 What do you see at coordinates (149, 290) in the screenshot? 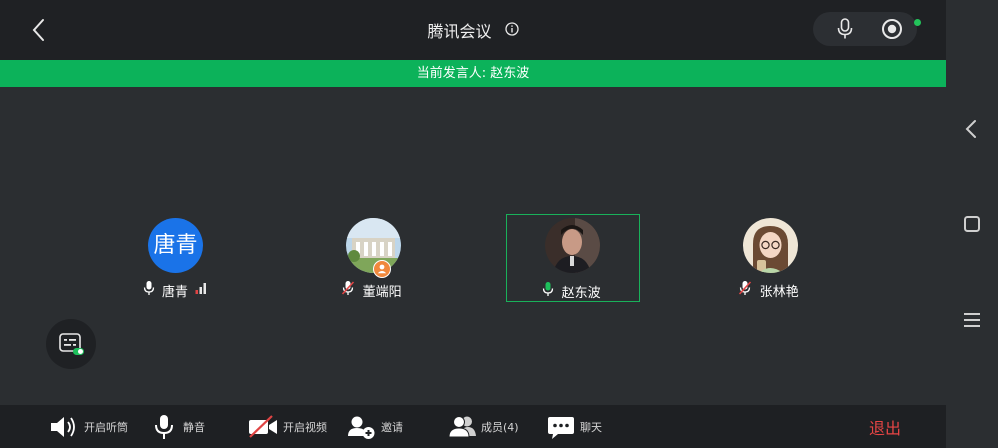
I see `microphone-on-icon` at bounding box center [149, 290].